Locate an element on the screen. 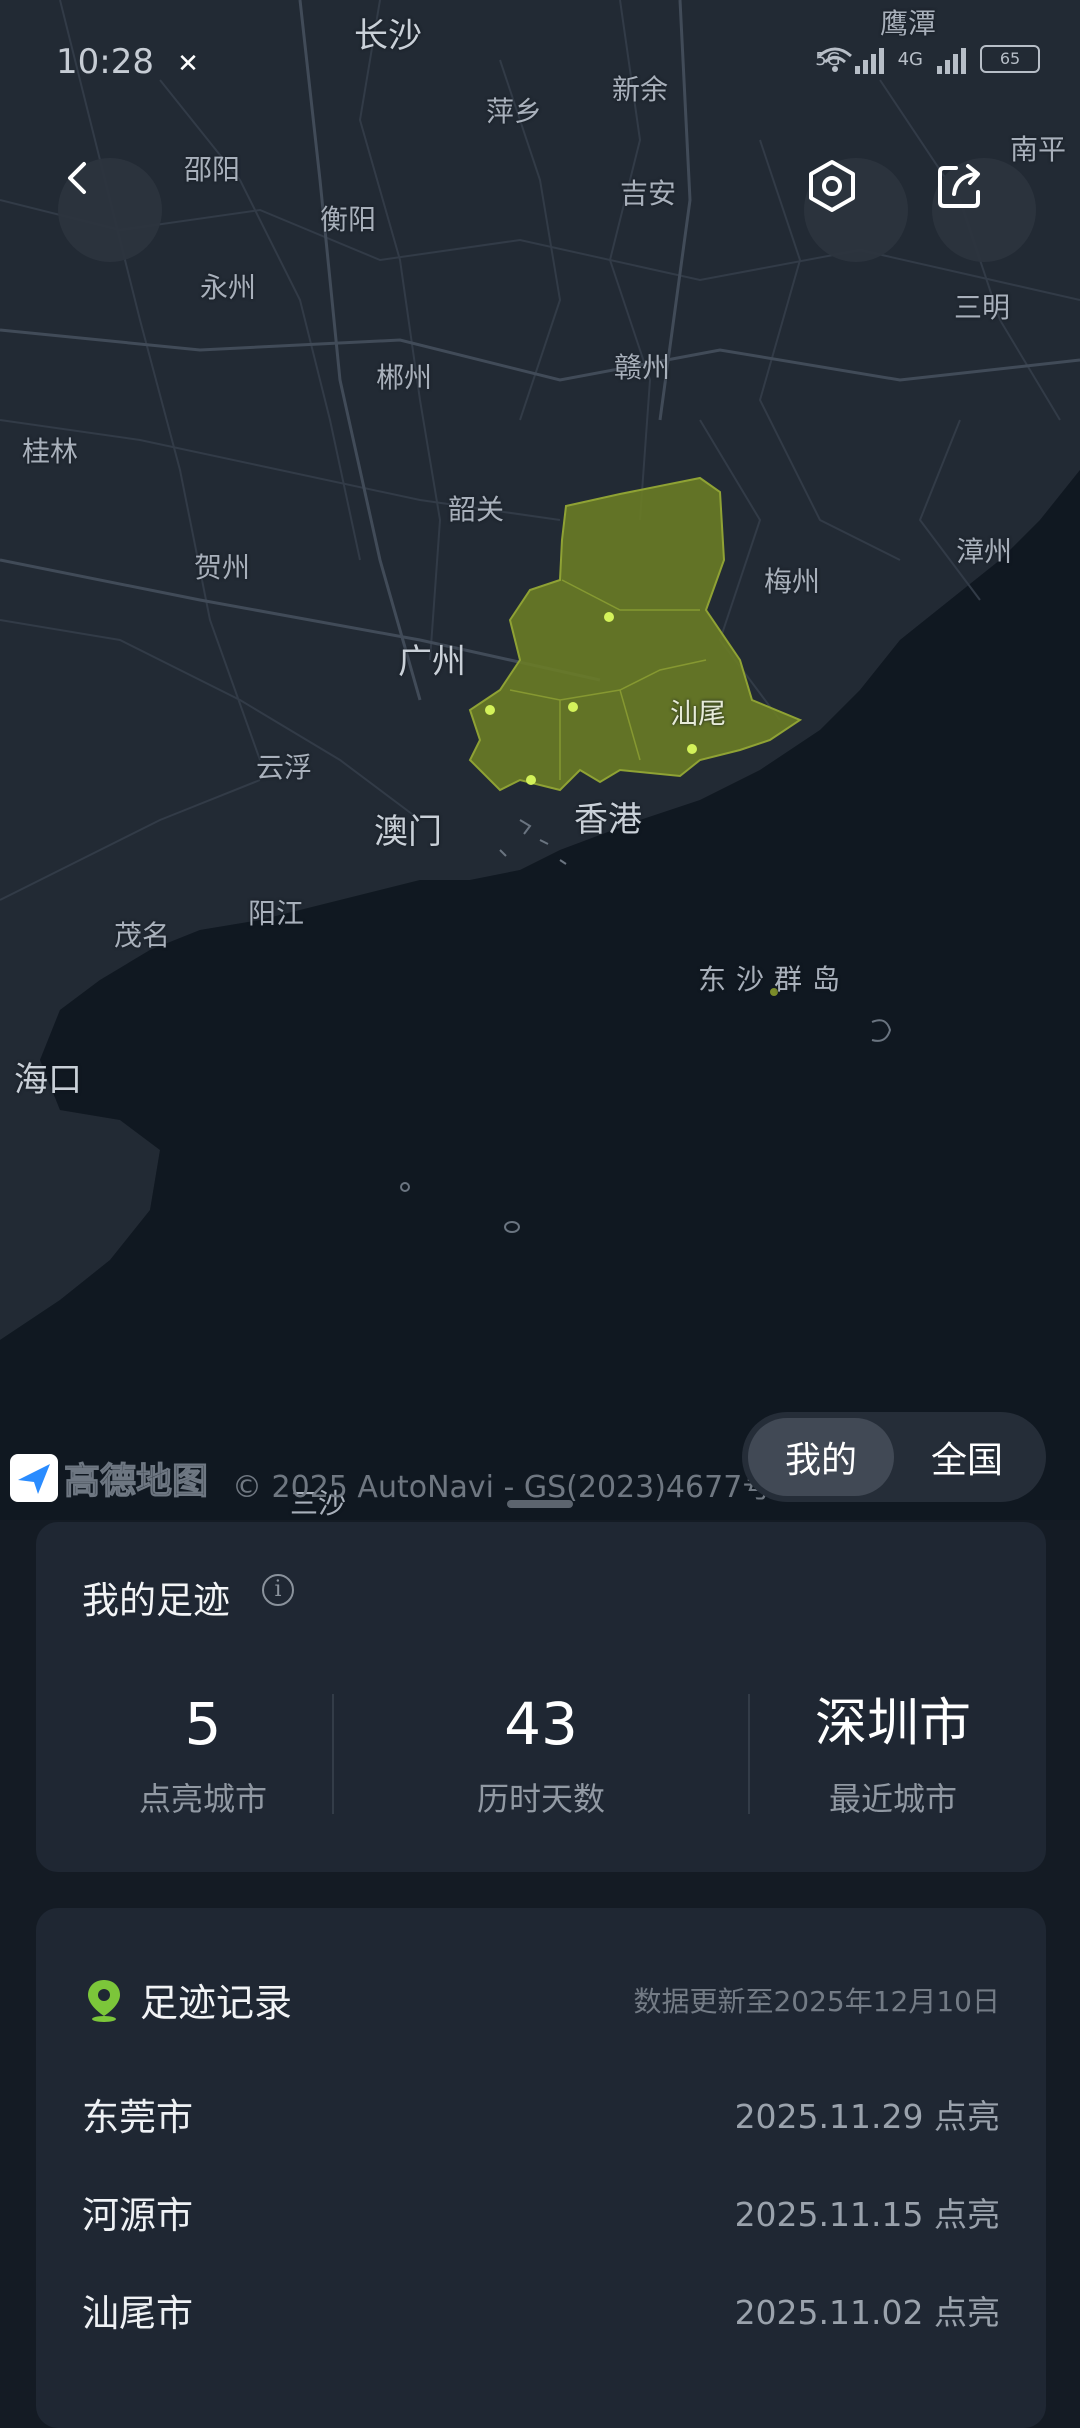 The width and height of the screenshot is (1080, 2428). share-button is located at coordinates (984, 210).